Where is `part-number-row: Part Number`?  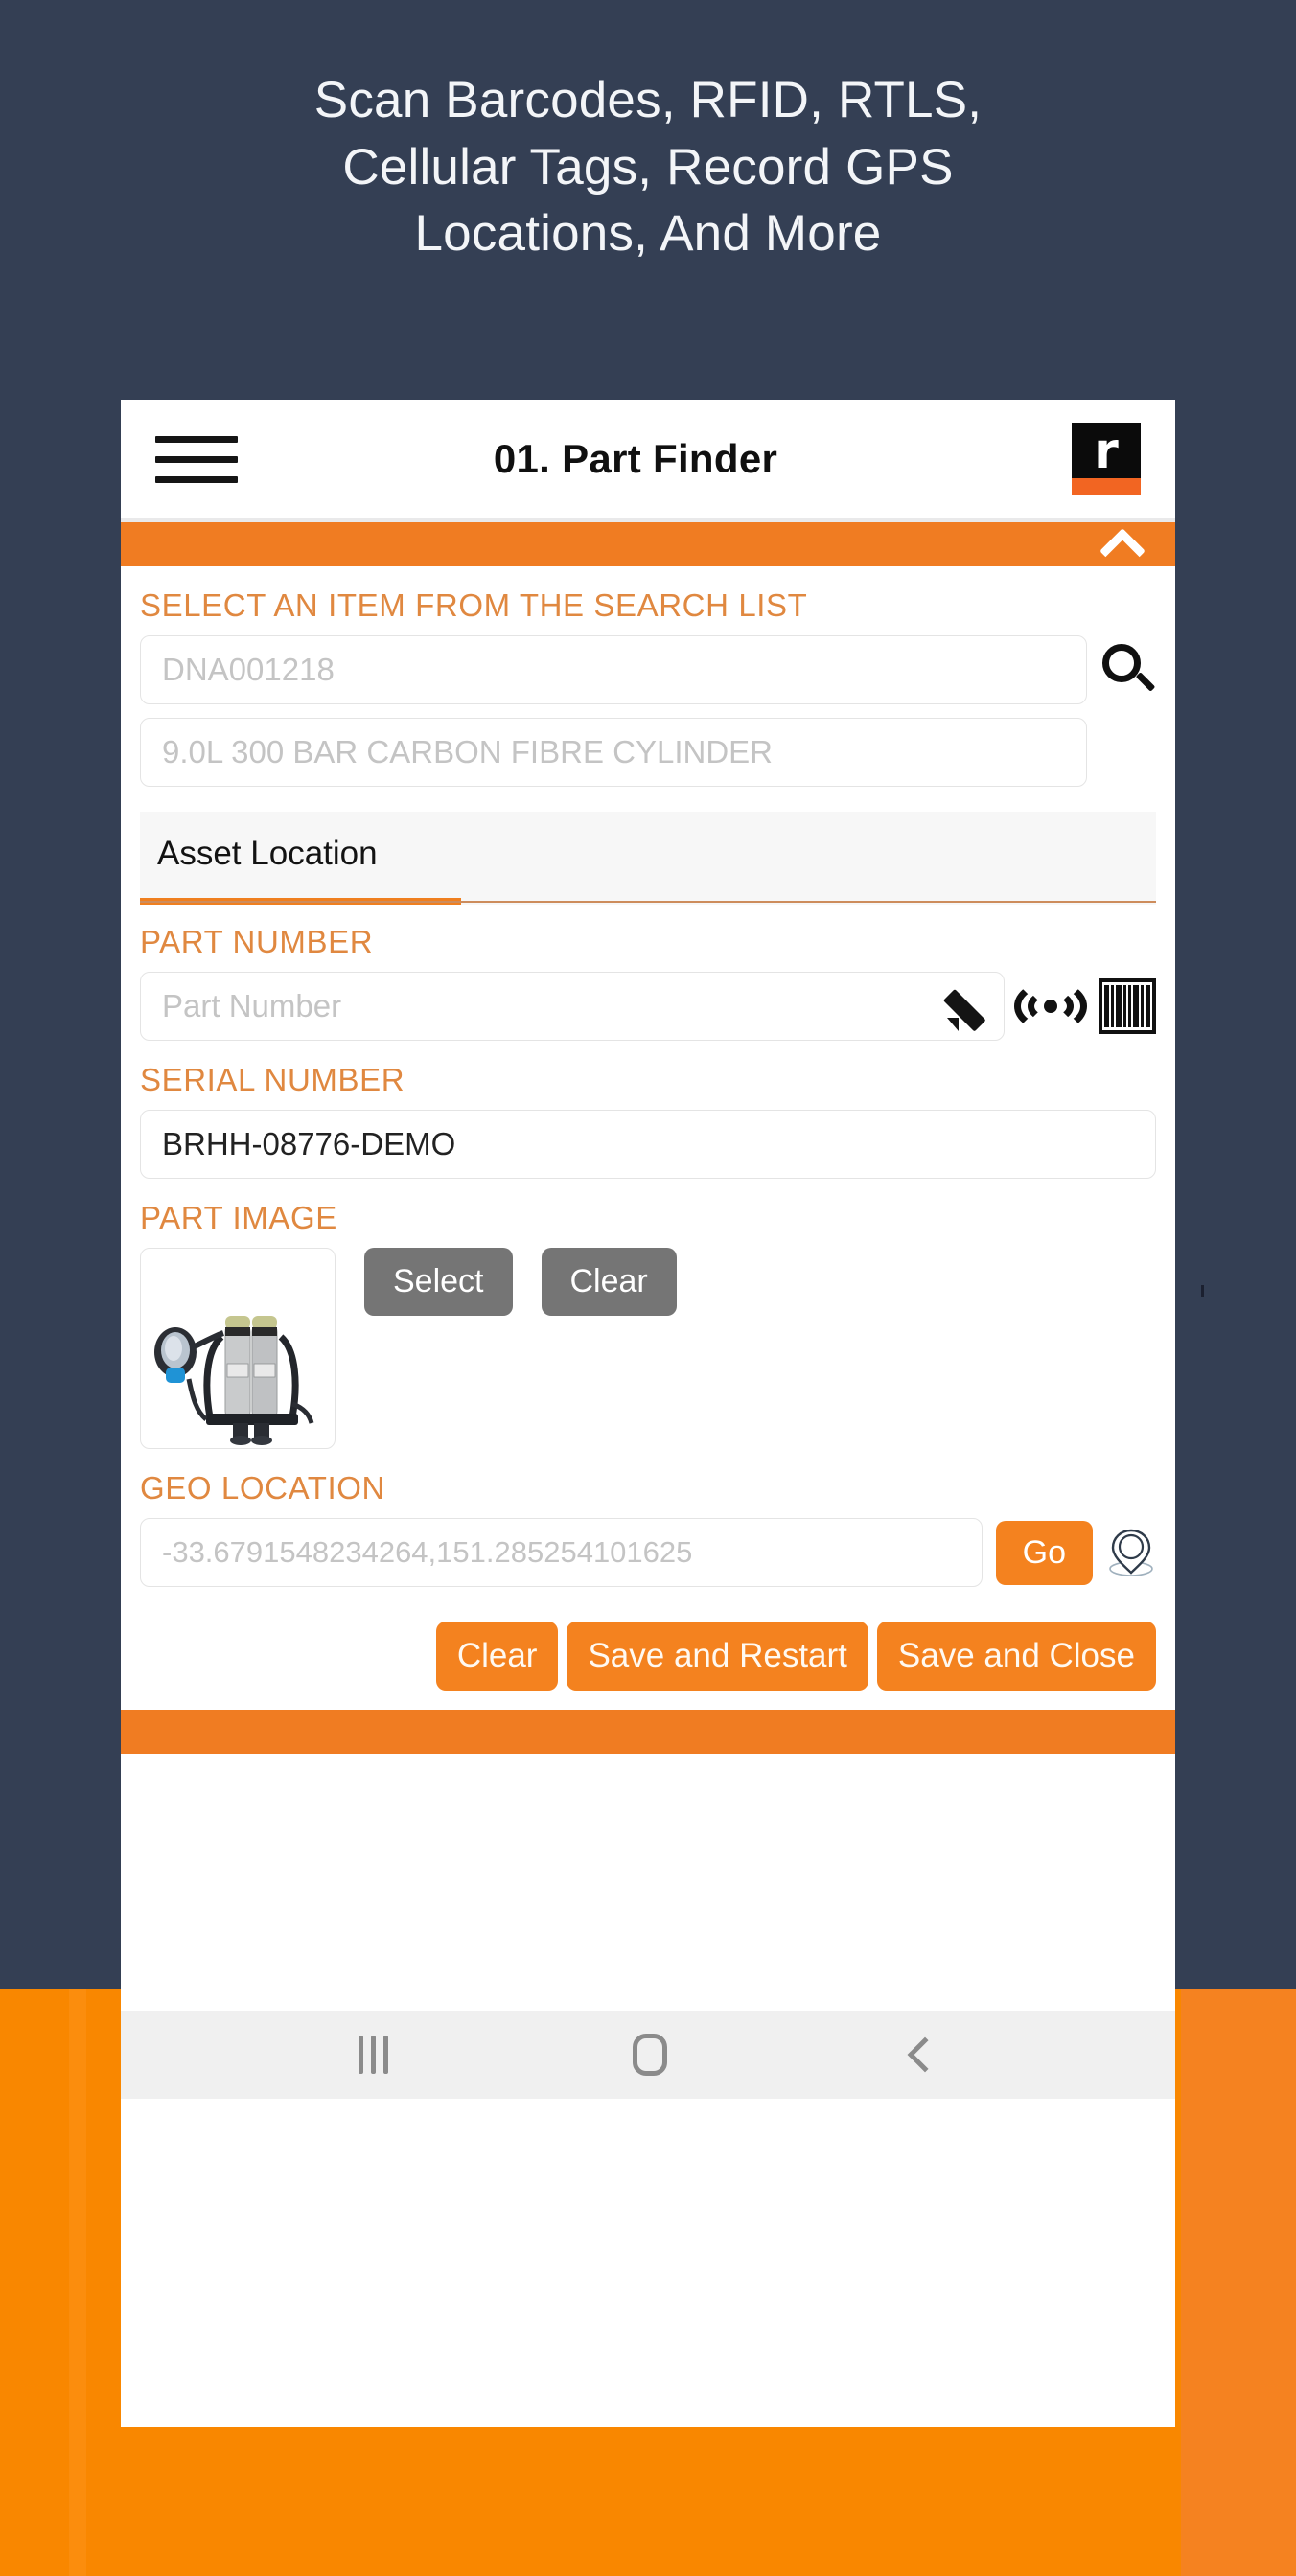
part-number-row: Part Number is located at coordinates (648, 1006).